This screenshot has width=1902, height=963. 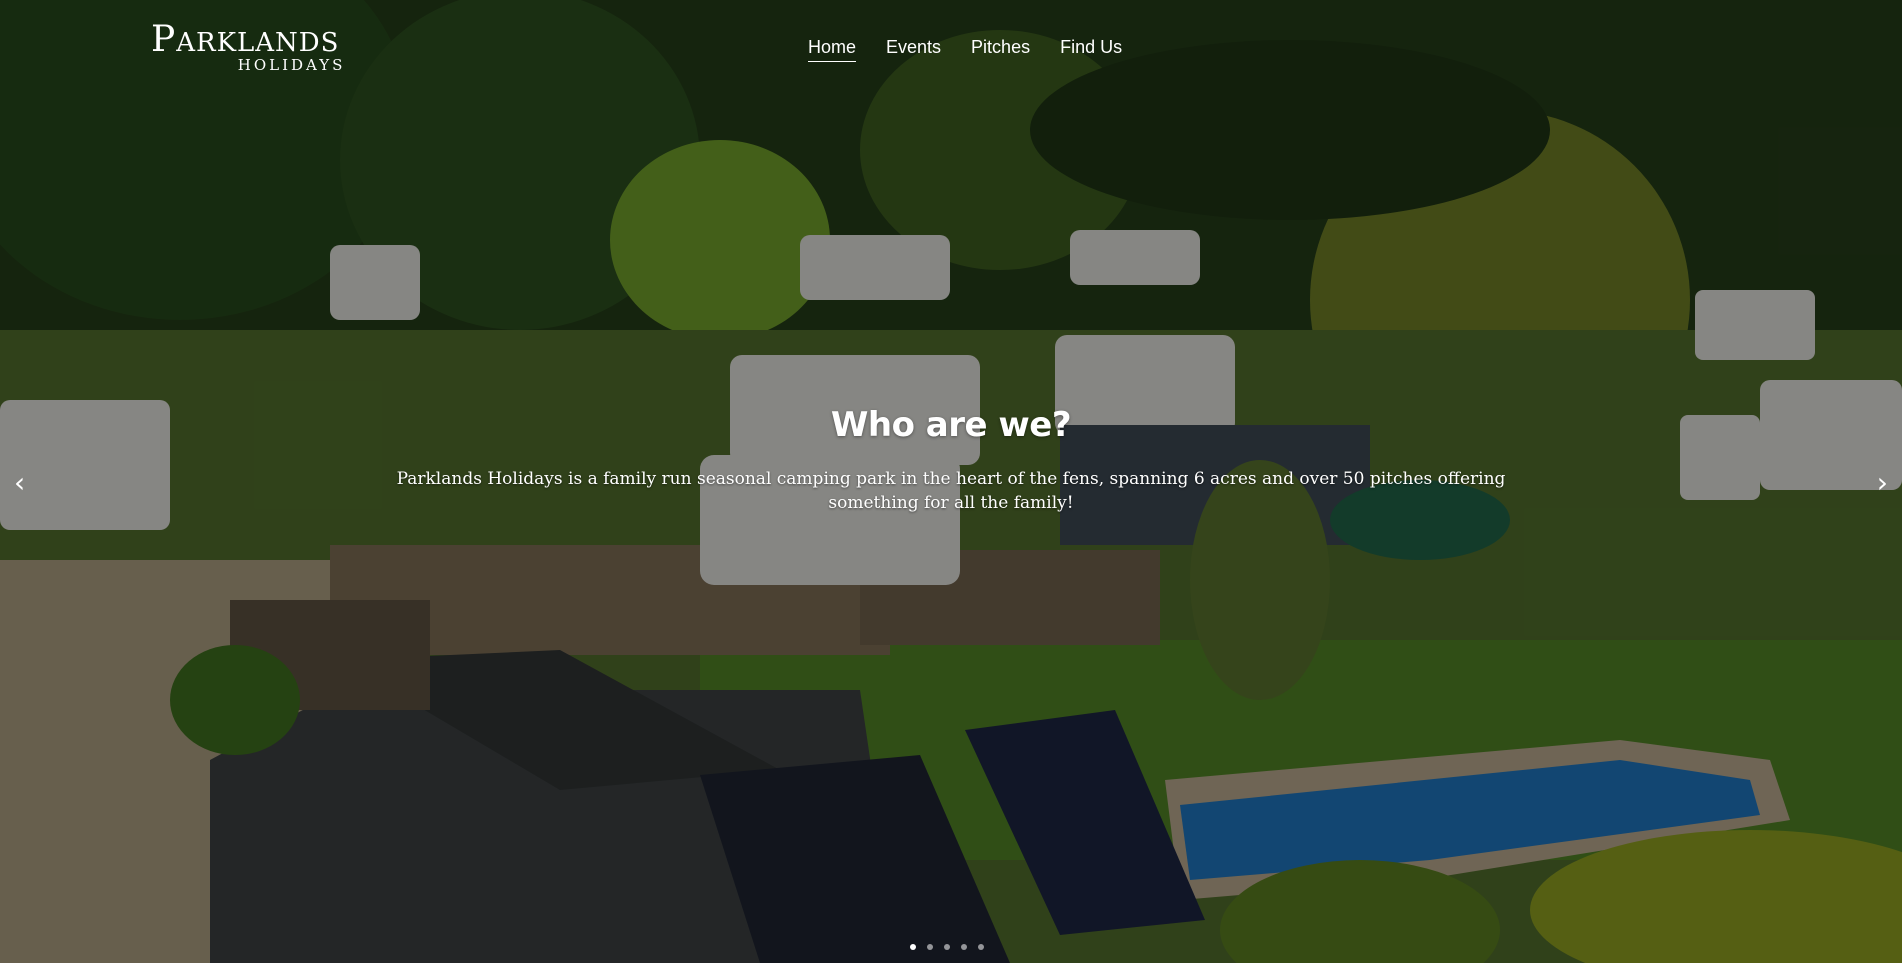 I want to click on nav-events: Events, so click(x=913, y=49).